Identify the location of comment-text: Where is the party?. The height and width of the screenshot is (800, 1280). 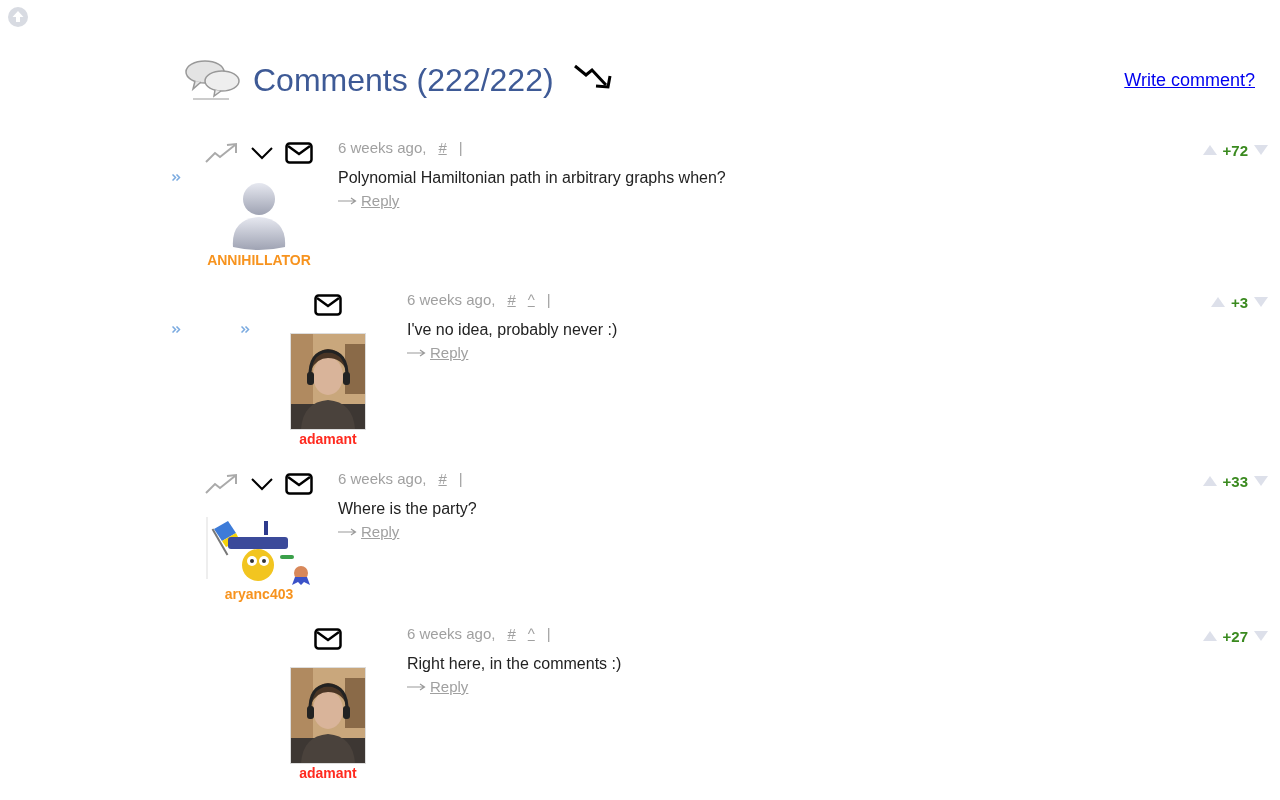
(408, 509).